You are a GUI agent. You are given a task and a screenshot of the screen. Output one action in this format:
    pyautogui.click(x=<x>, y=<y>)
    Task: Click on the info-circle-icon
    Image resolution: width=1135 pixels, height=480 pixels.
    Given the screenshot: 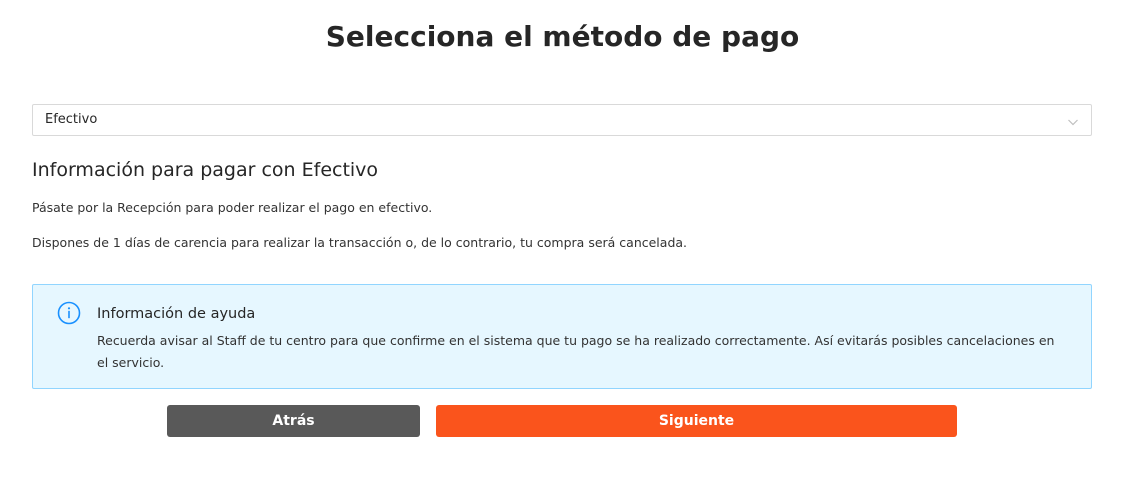 What is the action you would take?
    pyautogui.click(x=69, y=313)
    